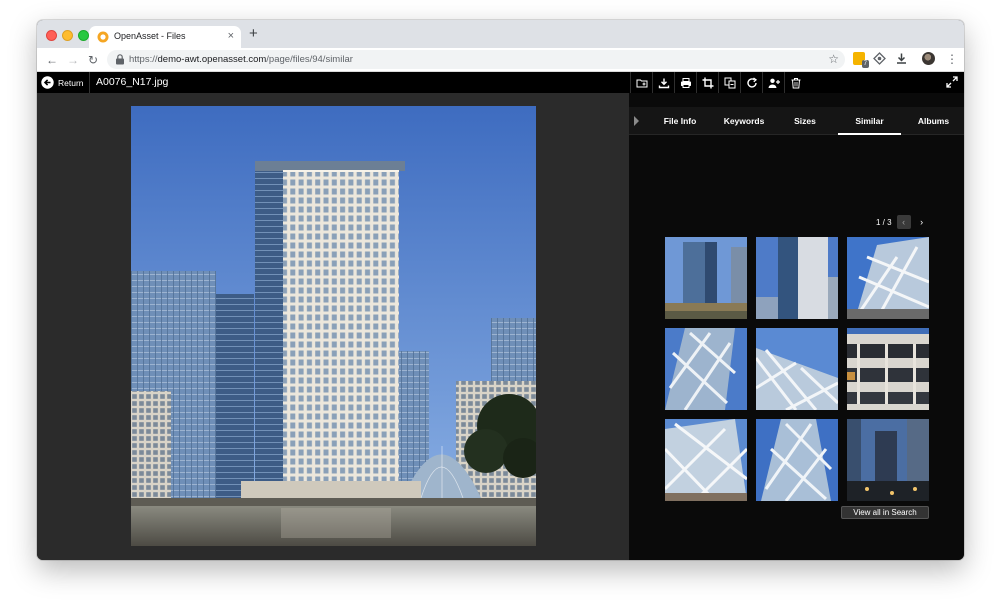 The image size is (1000, 610). Describe the element at coordinates (231, 36) in the screenshot. I see `tab-close-icon: ×` at that location.